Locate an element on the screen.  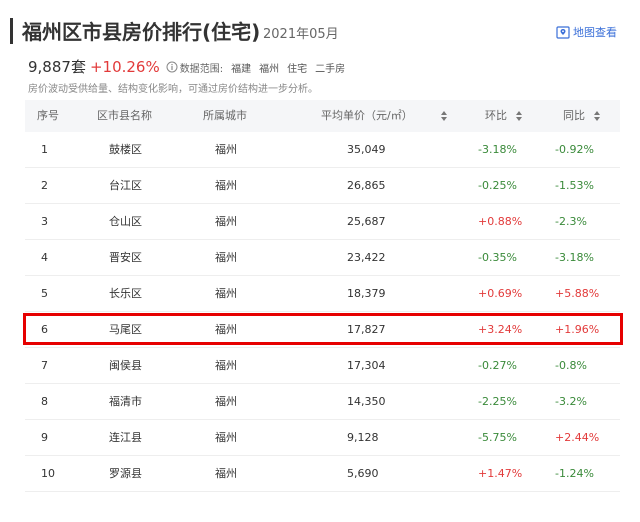
yoy-cell: -2.3% is located at coordinates (571, 221).